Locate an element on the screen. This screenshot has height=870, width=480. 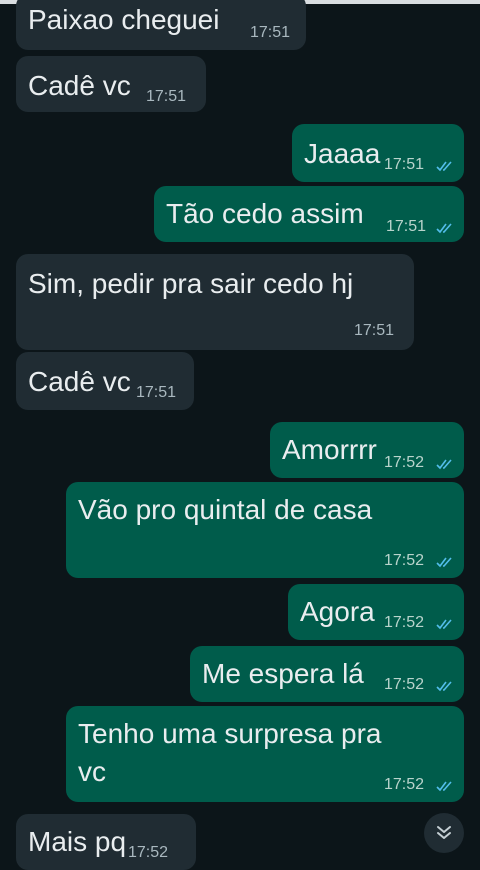
message-incoming: Paixao cheguei 17:51 is located at coordinates (161, 25).